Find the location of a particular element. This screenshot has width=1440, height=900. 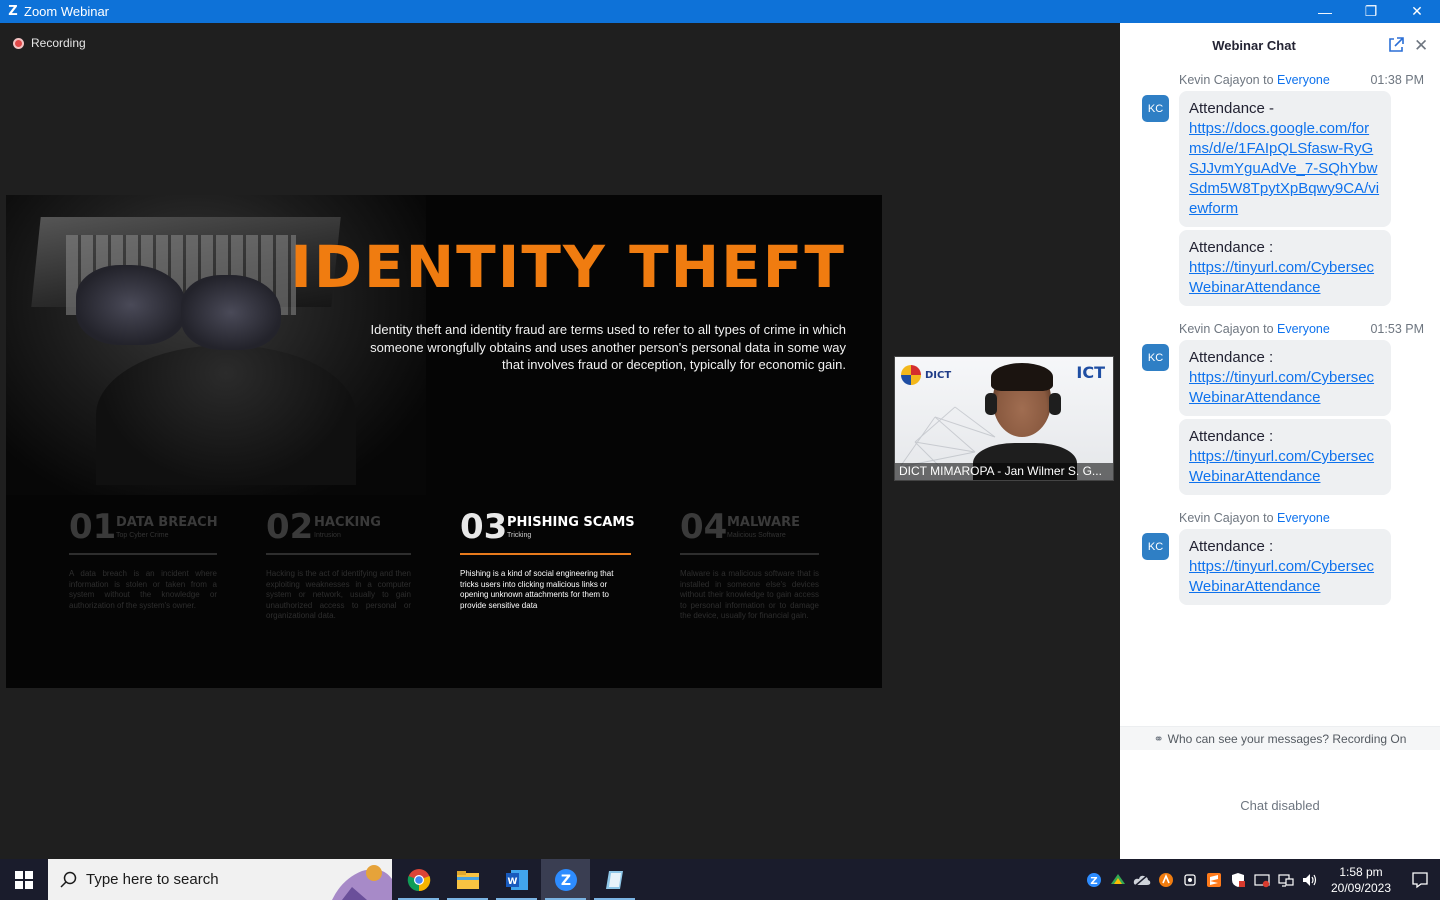

file-explorer-icon is located at coordinates (467, 879).